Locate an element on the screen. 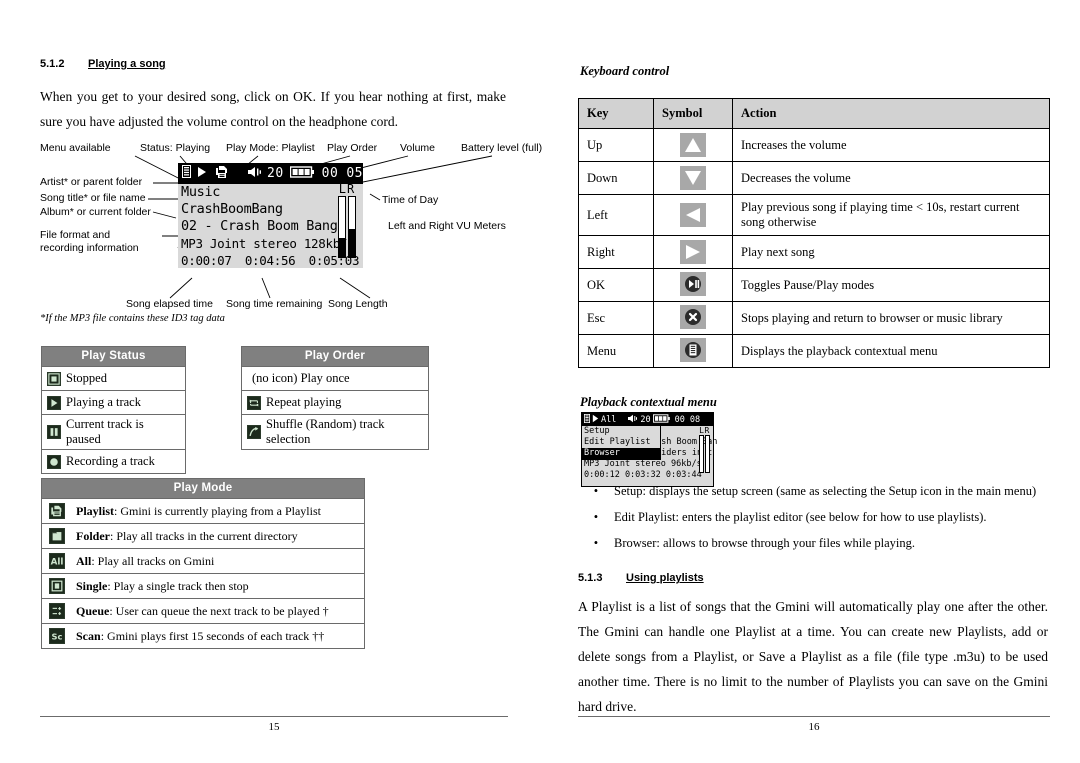  lcd-clock-hours: 00 is located at coordinates (330, 173).